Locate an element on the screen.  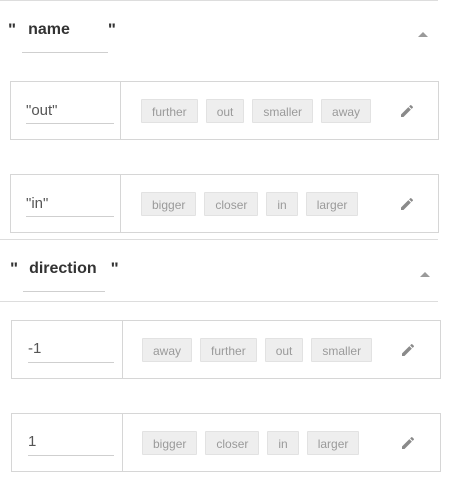
value-field: "out" is located at coordinates (70, 112).